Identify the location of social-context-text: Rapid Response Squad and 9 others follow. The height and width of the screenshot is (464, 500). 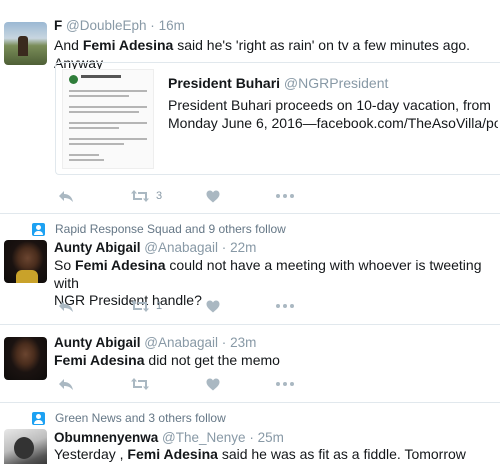
(170, 229).